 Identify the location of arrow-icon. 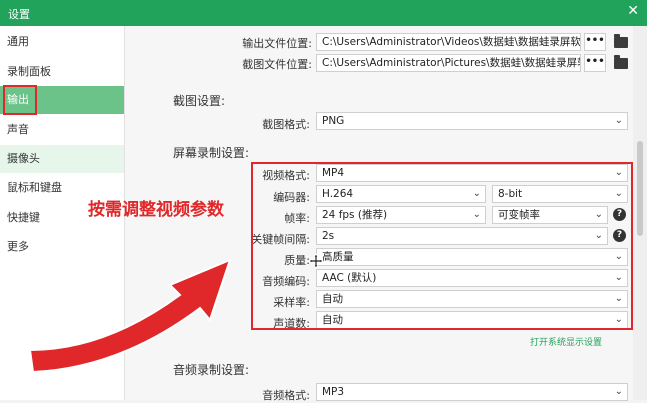
(130, 316).